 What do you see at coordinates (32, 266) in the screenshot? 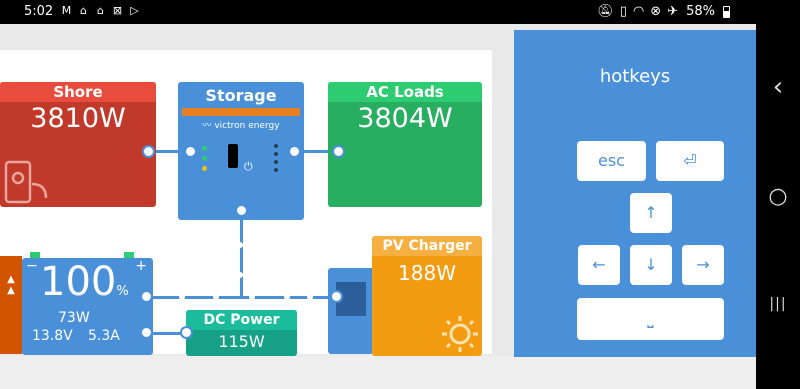
I see `battery-minus: −` at bounding box center [32, 266].